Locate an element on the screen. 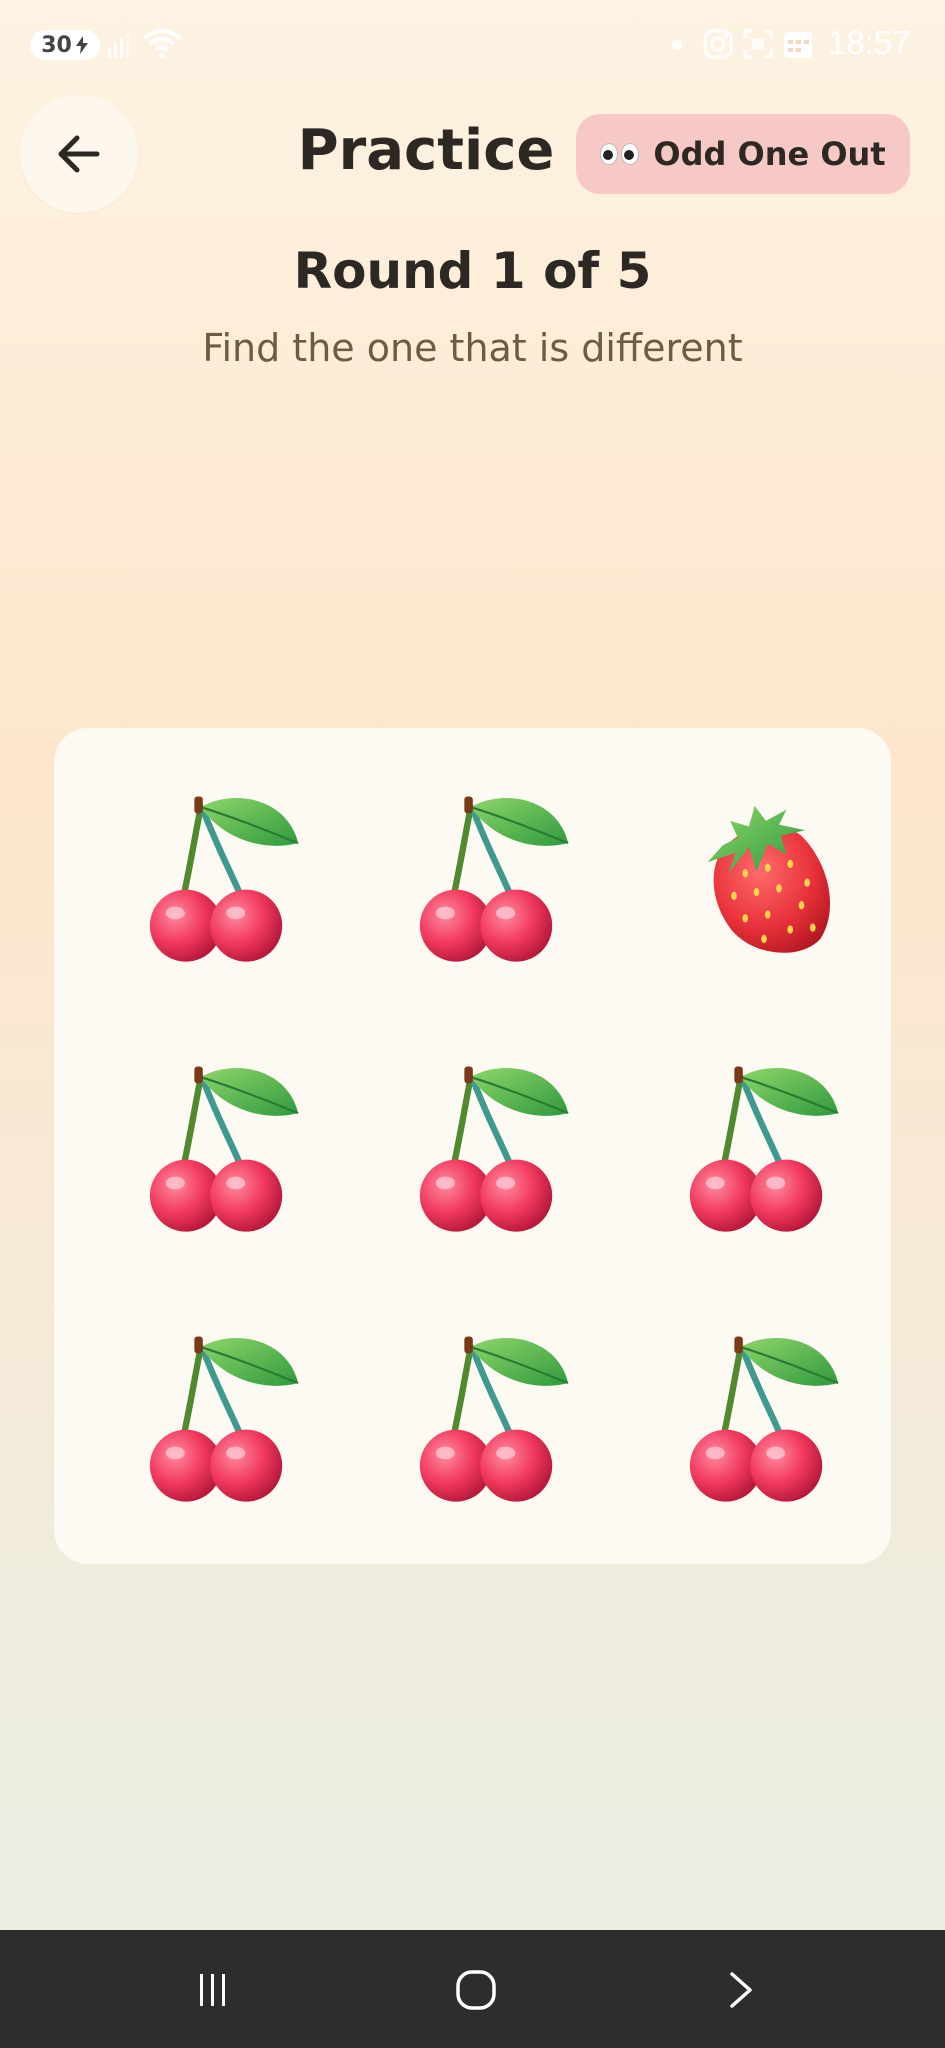 The image size is (945, 2048). status-time: 18:57 is located at coordinates (869, 42).